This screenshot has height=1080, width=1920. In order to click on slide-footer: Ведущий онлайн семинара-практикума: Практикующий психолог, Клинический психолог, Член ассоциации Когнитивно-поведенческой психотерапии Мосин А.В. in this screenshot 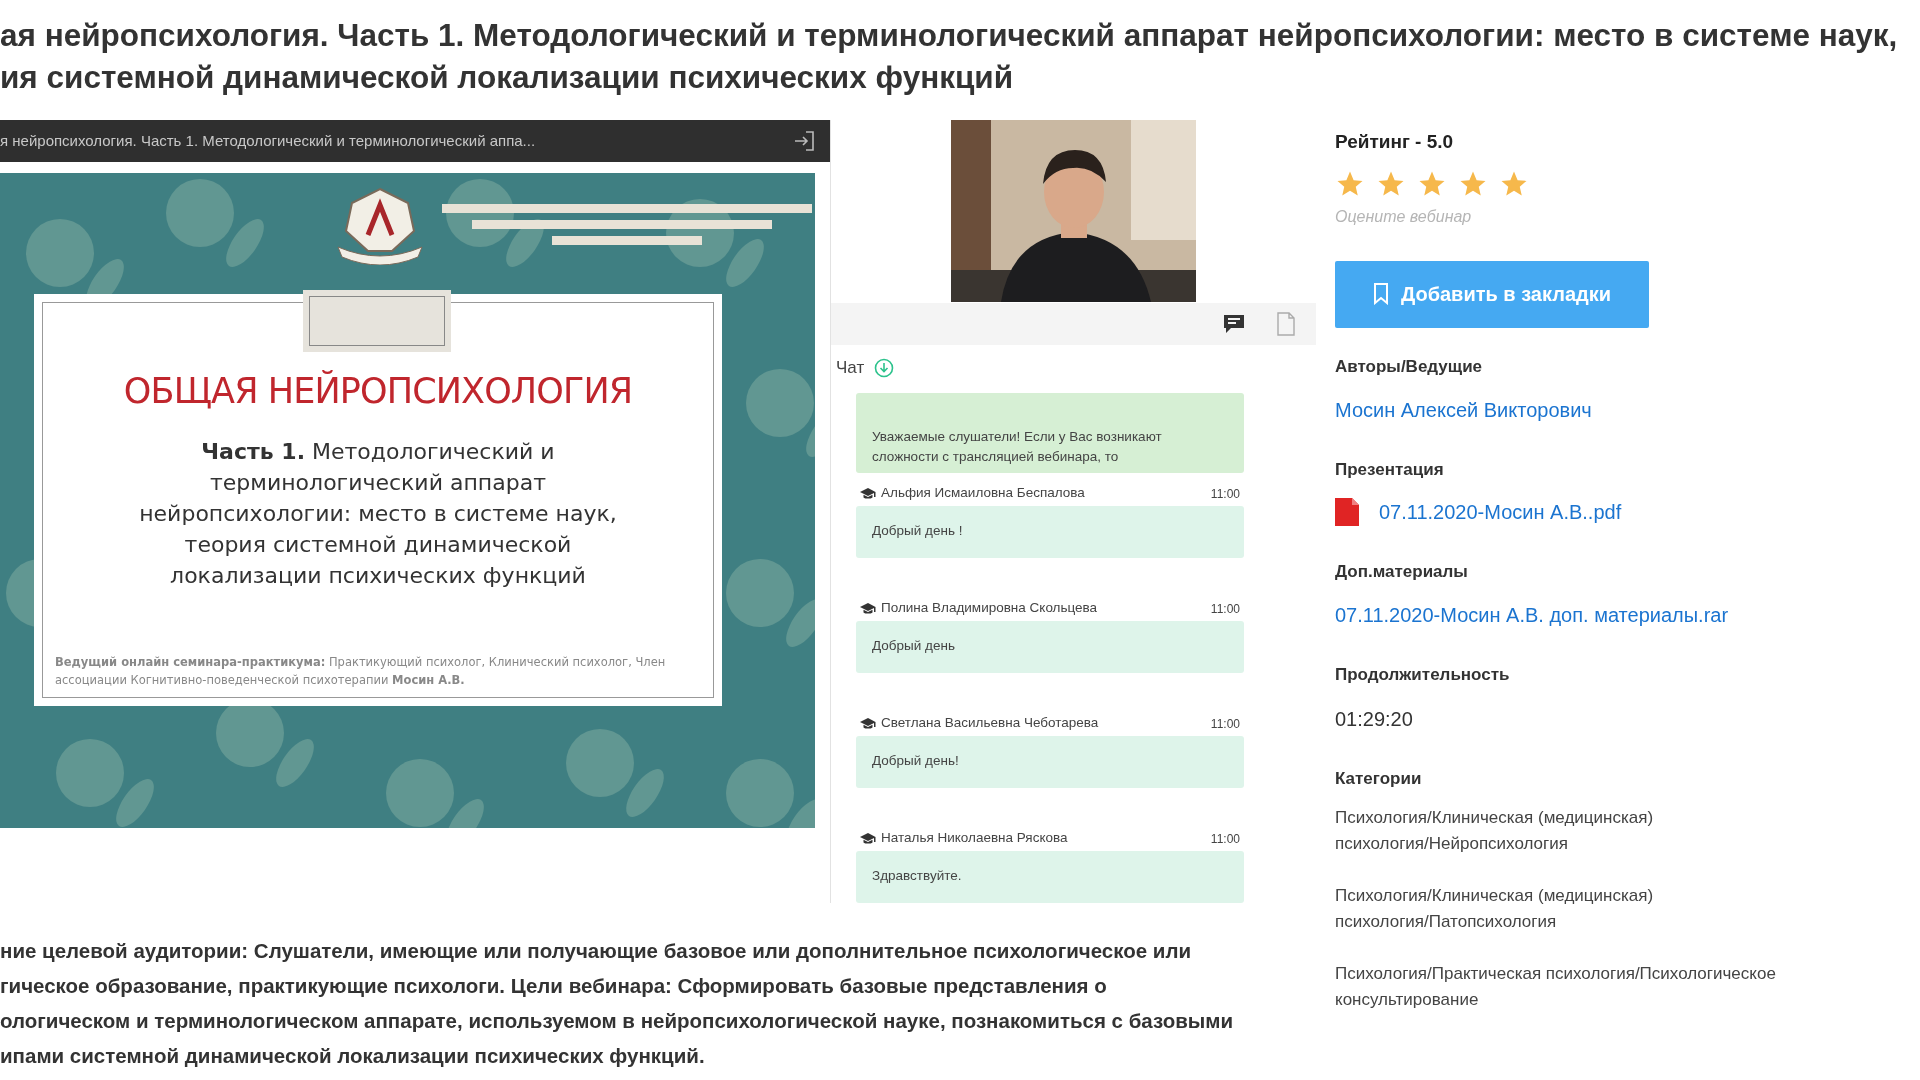, I will do `click(378, 671)`.